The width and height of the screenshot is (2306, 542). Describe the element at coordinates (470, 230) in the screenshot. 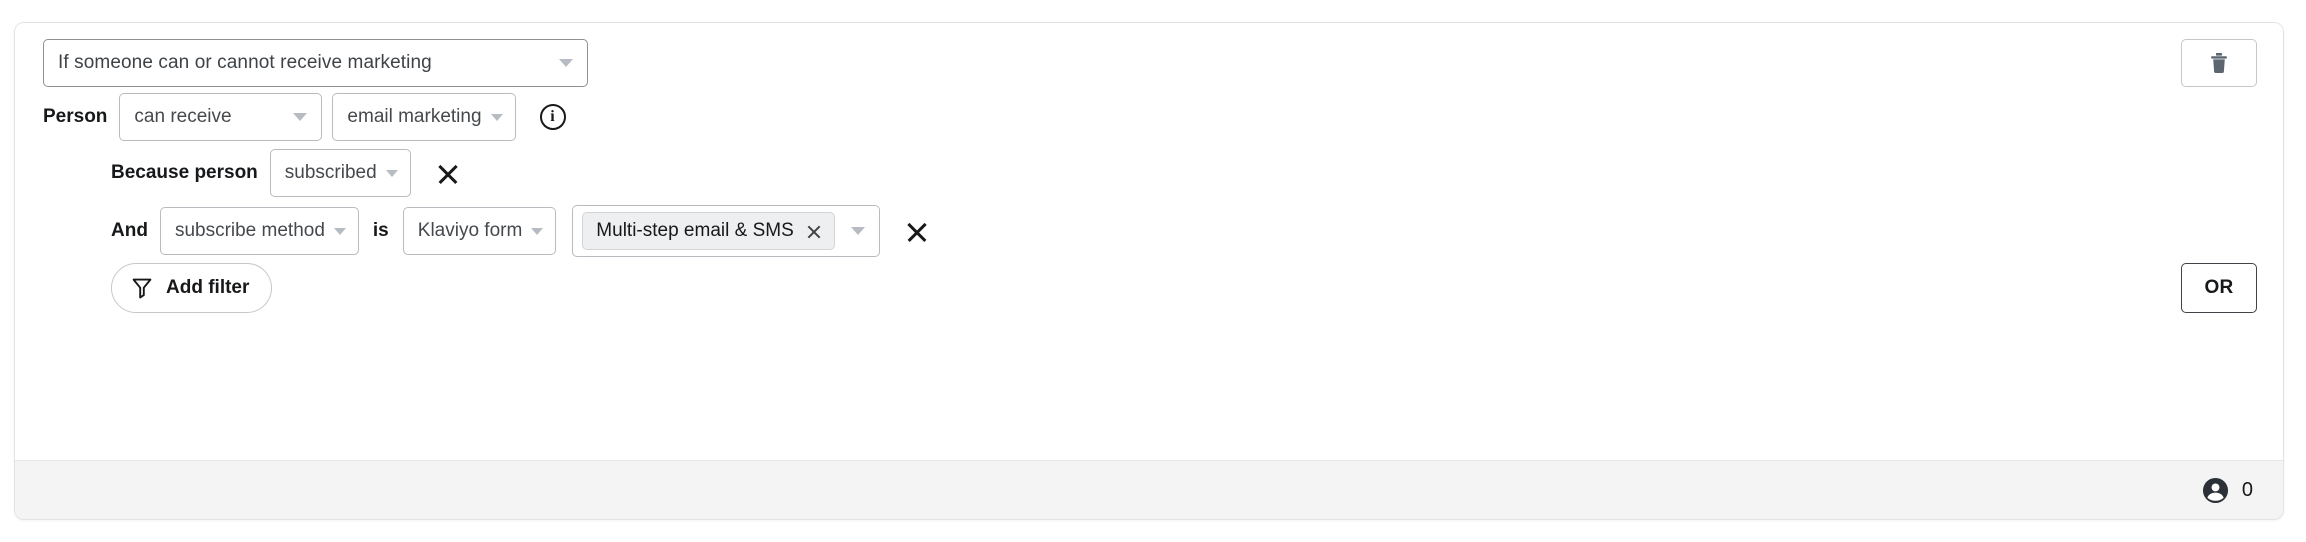

I see `subscribe-source-value: Klaviyo form` at that location.